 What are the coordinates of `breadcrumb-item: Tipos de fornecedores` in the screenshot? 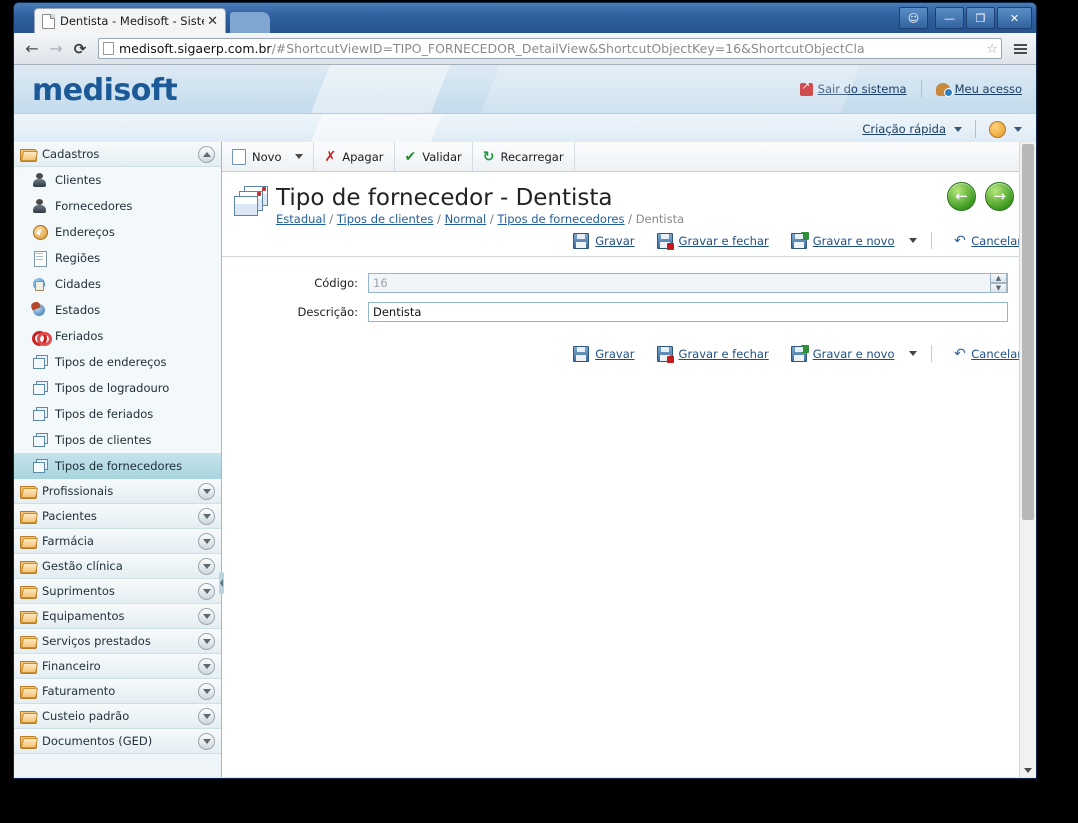 It's located at (560, 219).